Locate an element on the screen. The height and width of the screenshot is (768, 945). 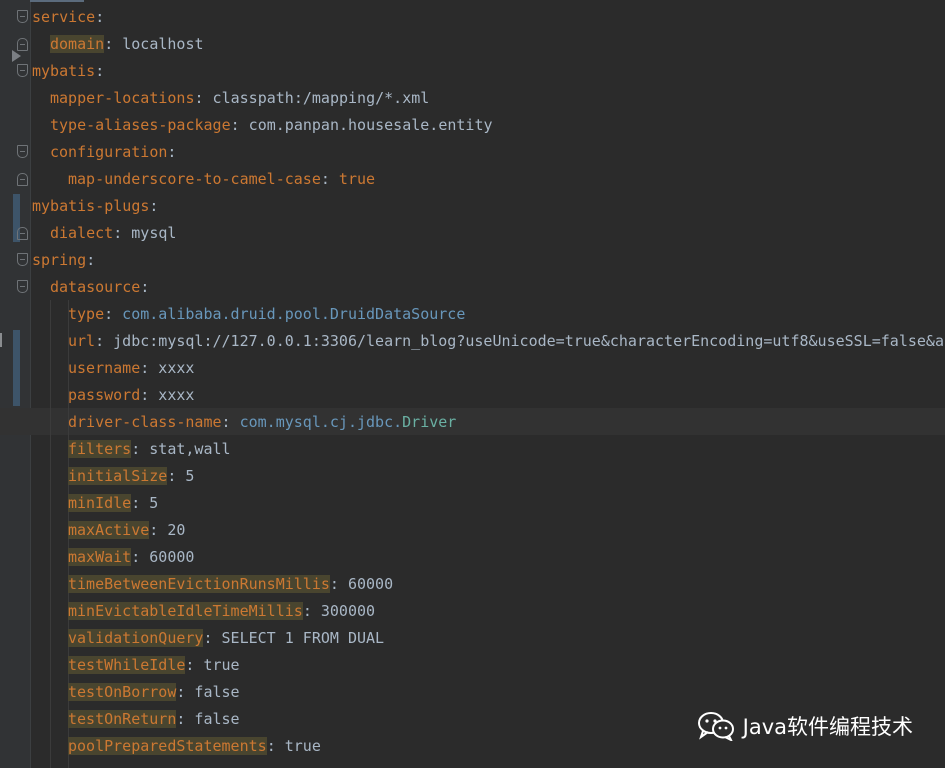
code-line: maxWait: 60000 is located at coordinates (488, 557).